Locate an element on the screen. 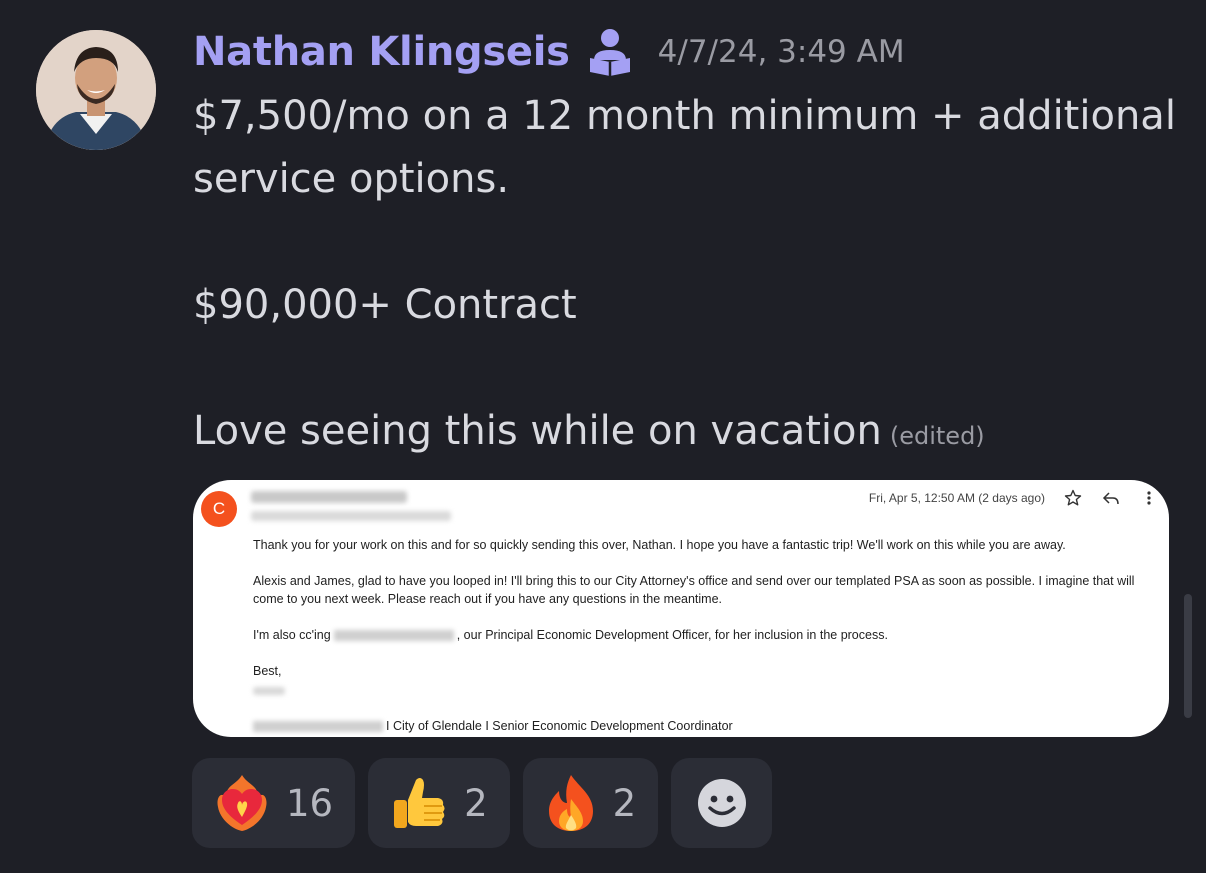 This screenshot has height=873, width=1206. more-options-icon is located at coordinates (1149, 498).